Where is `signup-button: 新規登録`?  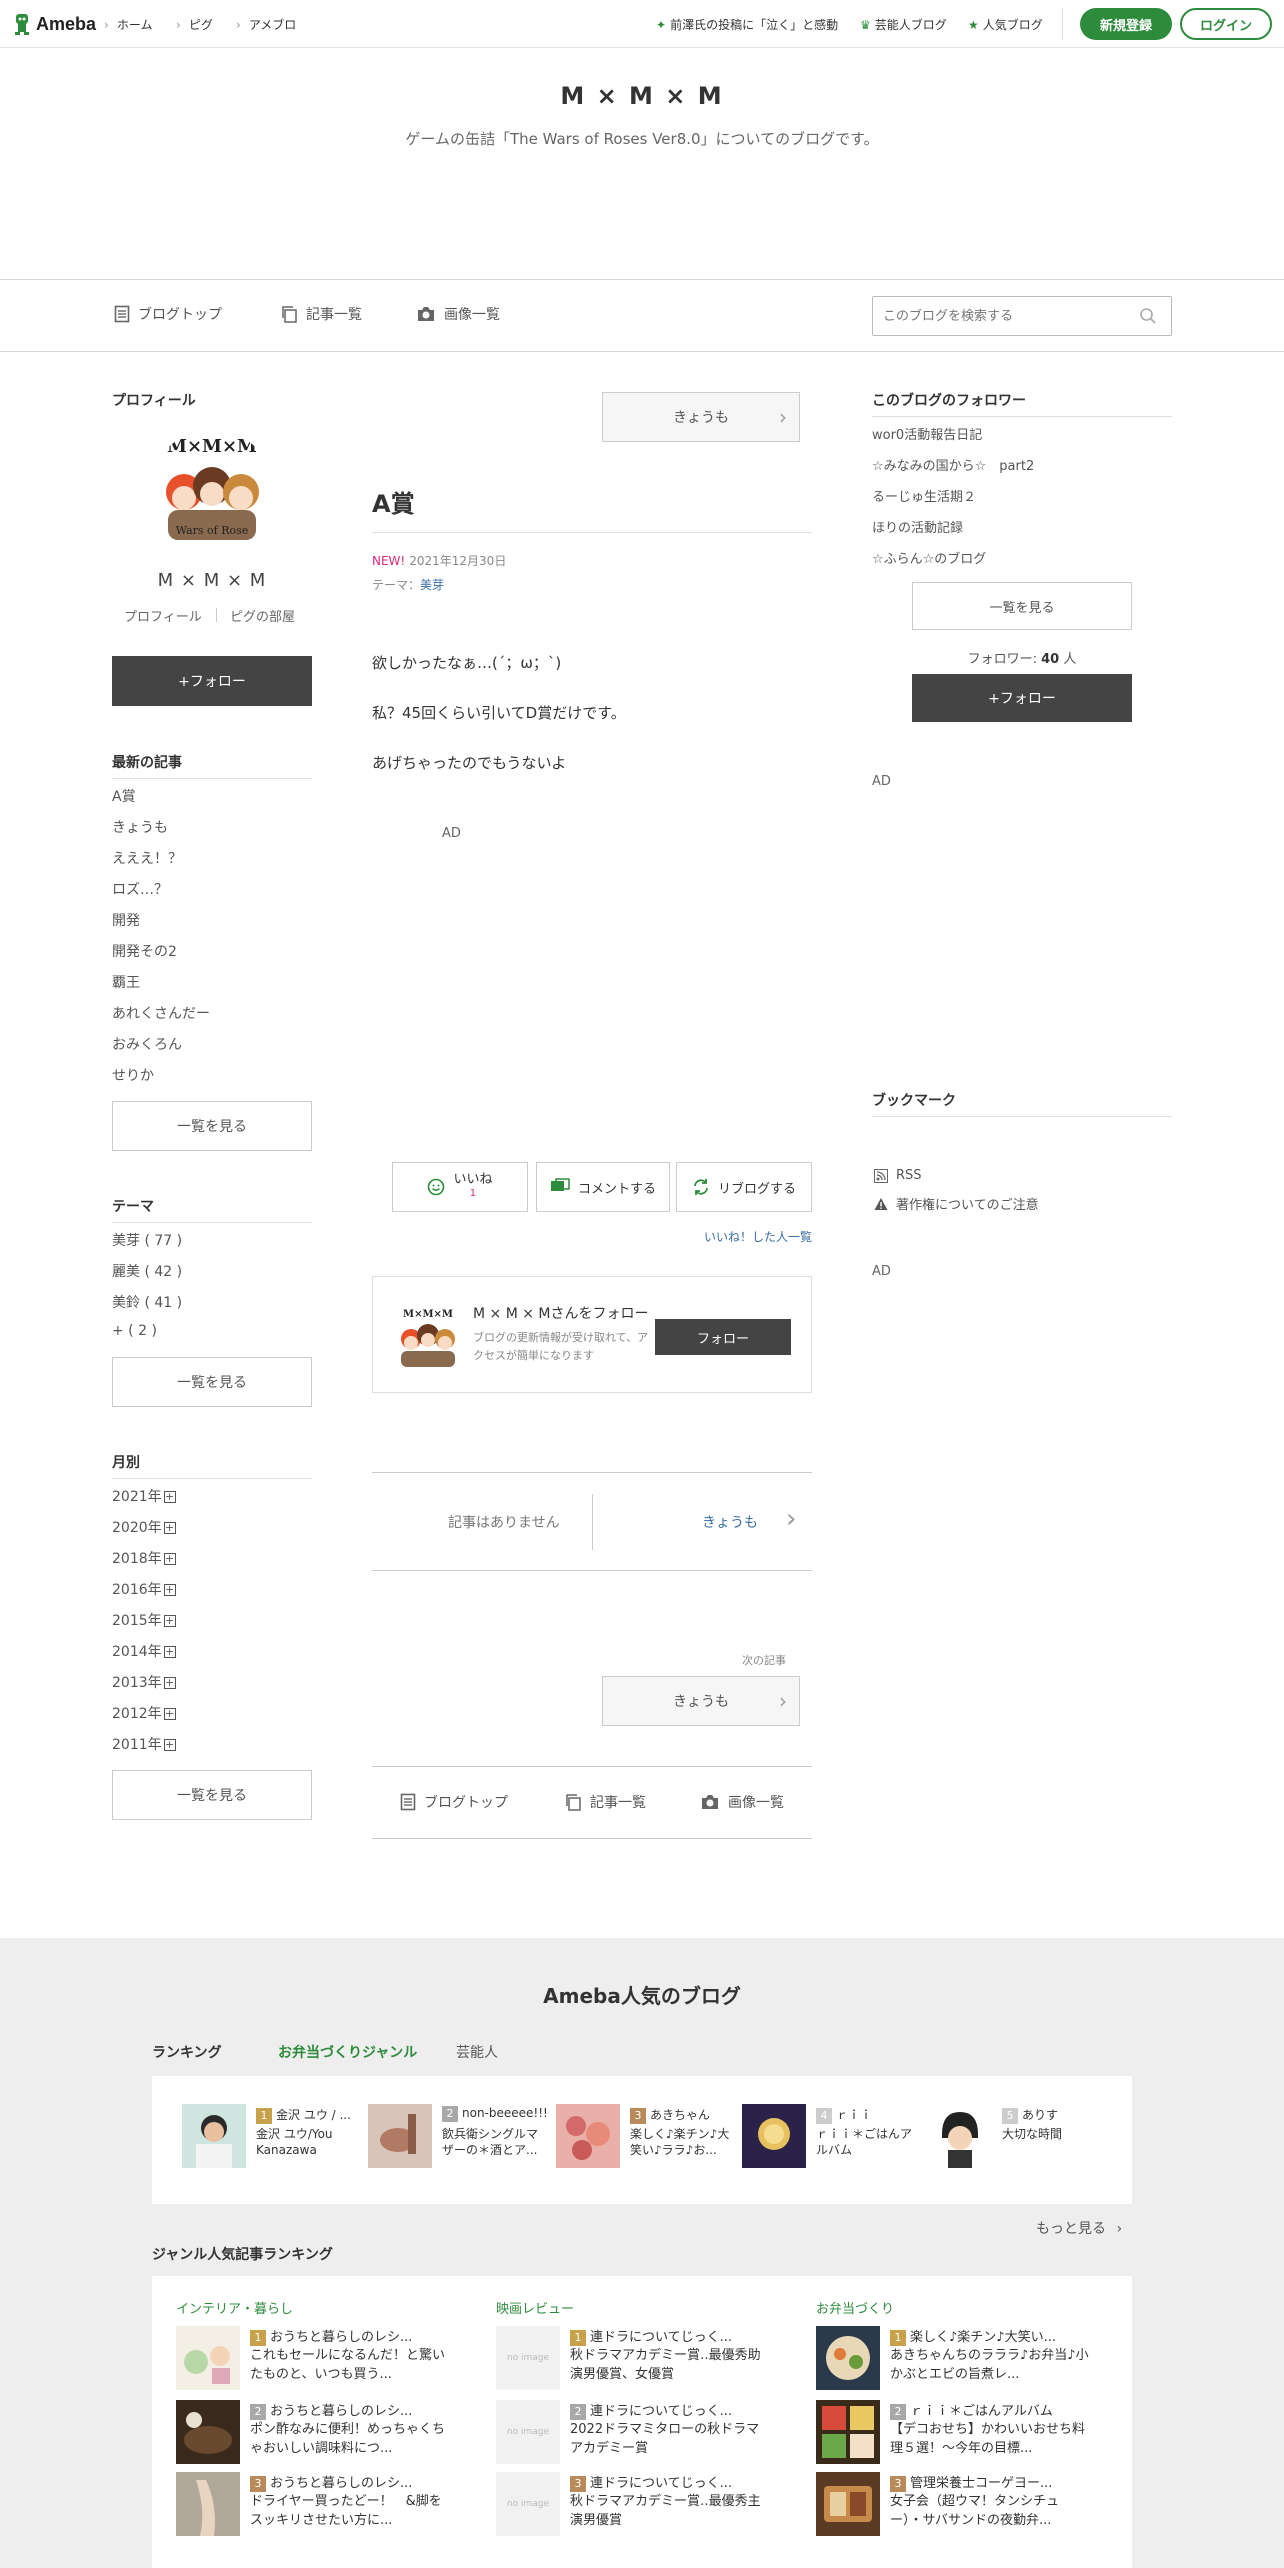 signup-button: 新規登録 is located at coordinates (1126, 24).